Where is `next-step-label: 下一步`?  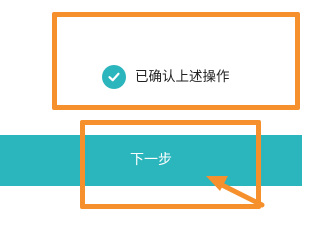 next-step-label: 下一步 is located at coordinates (151, 160).